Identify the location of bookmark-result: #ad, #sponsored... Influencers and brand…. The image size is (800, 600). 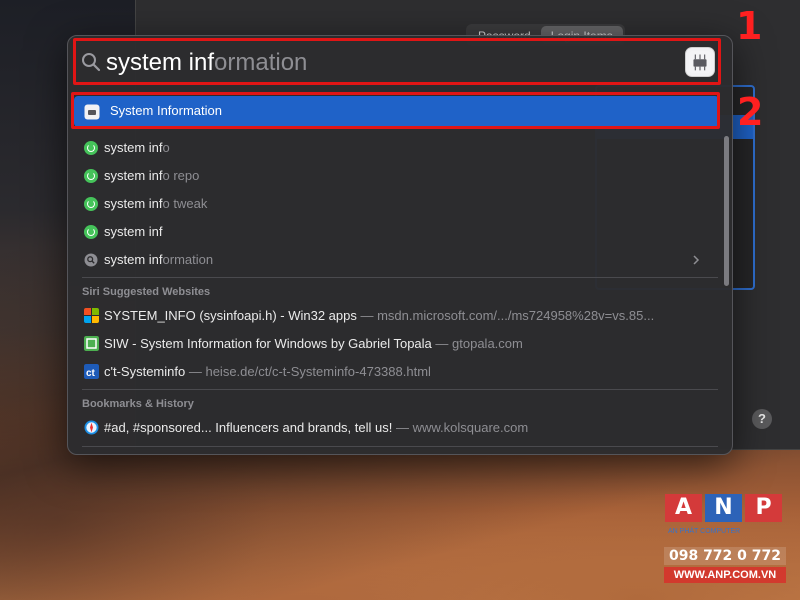
(396, 428).